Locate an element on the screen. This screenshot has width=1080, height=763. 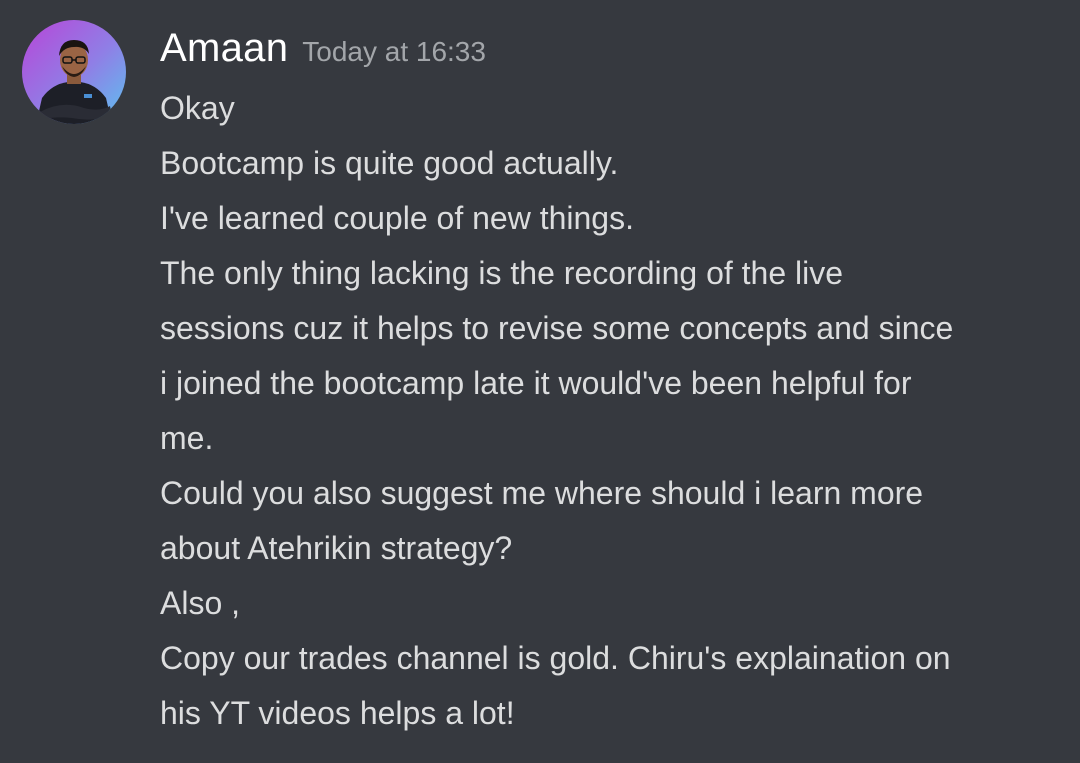
message-line: about Atehrikin strategy? is located at coordinates (336, 548).